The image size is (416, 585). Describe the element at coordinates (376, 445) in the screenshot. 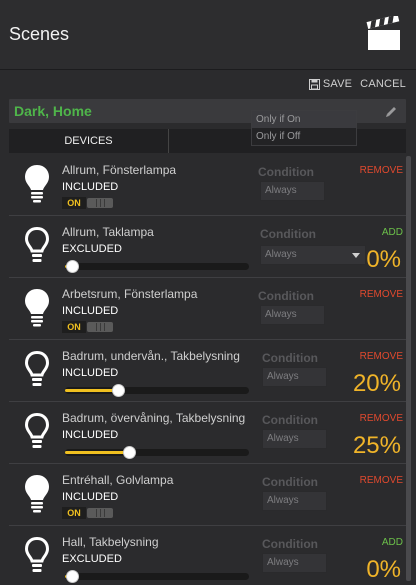

I see `level-percent: 25%` at that location.